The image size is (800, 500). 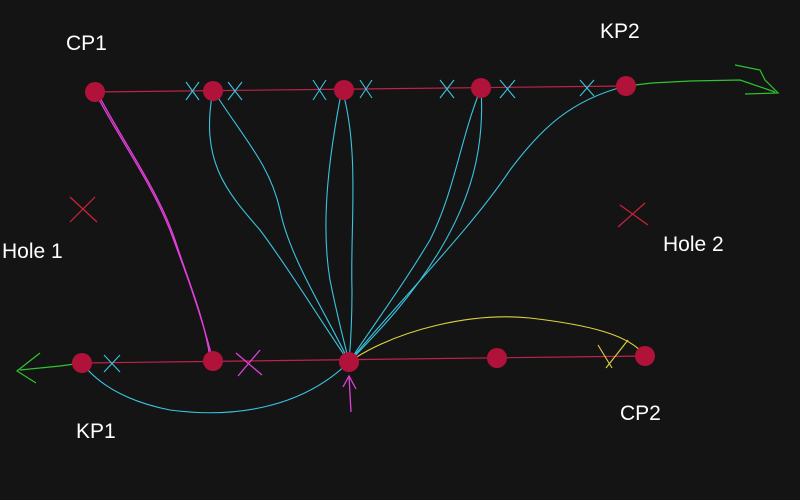 I want to click on node-kp2, so click(x=626, y=86).